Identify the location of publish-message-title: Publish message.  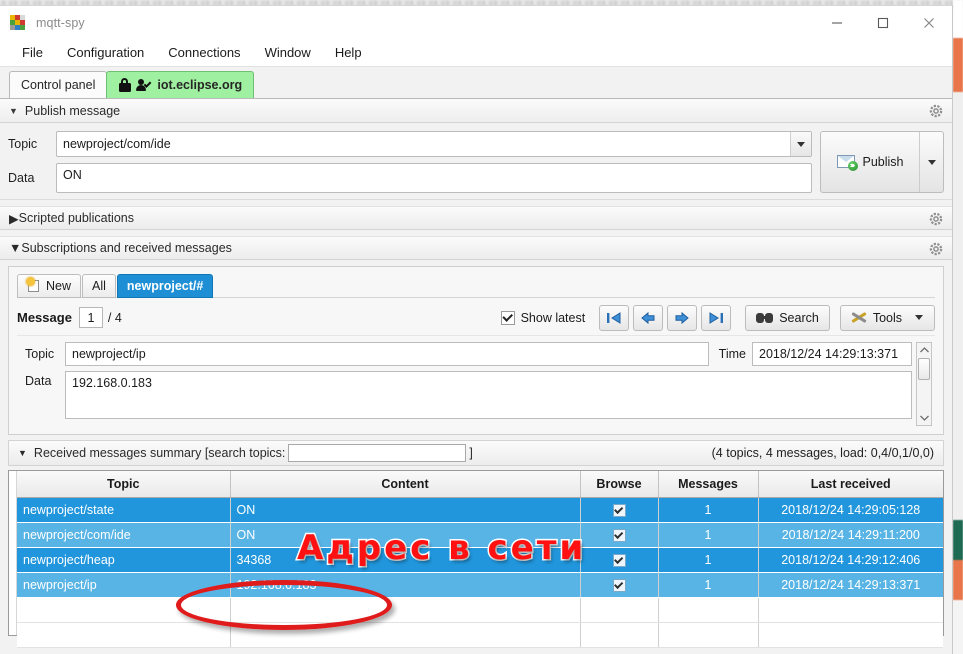
(72, 110).